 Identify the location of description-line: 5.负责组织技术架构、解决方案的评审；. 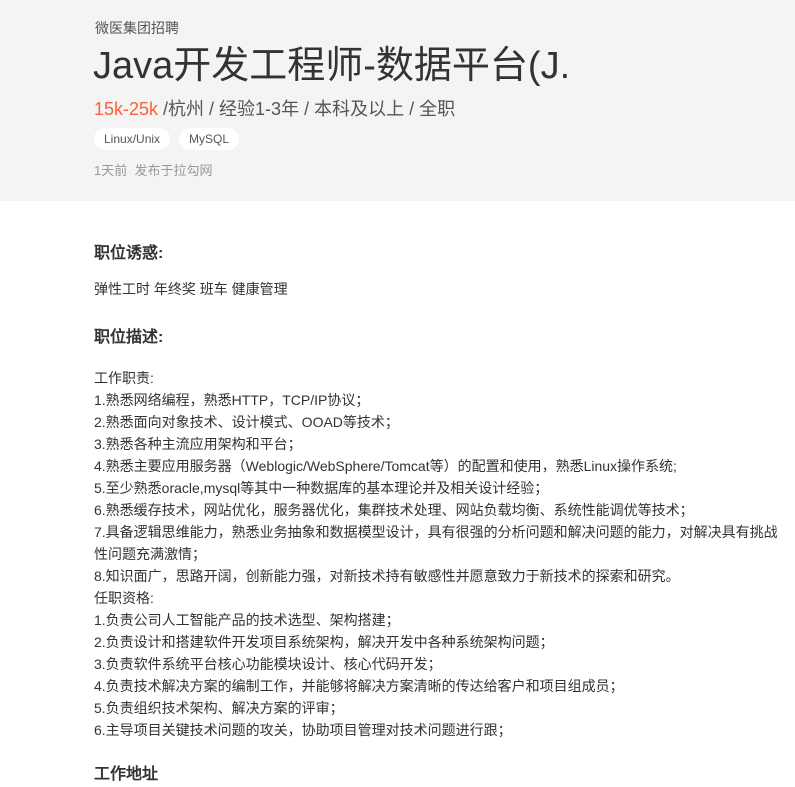
(219, 708).